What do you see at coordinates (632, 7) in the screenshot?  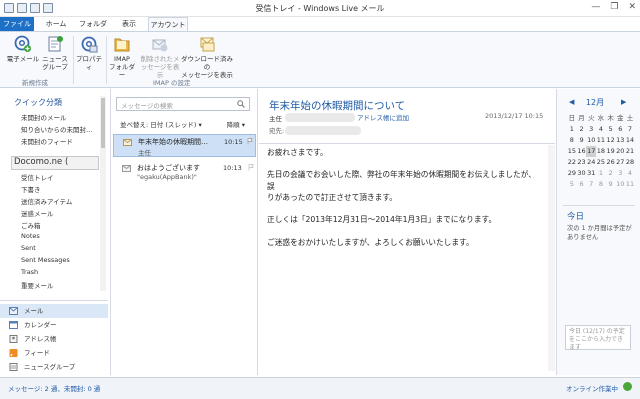 I see `close-button: ✕` at bounding box center [632, 7].